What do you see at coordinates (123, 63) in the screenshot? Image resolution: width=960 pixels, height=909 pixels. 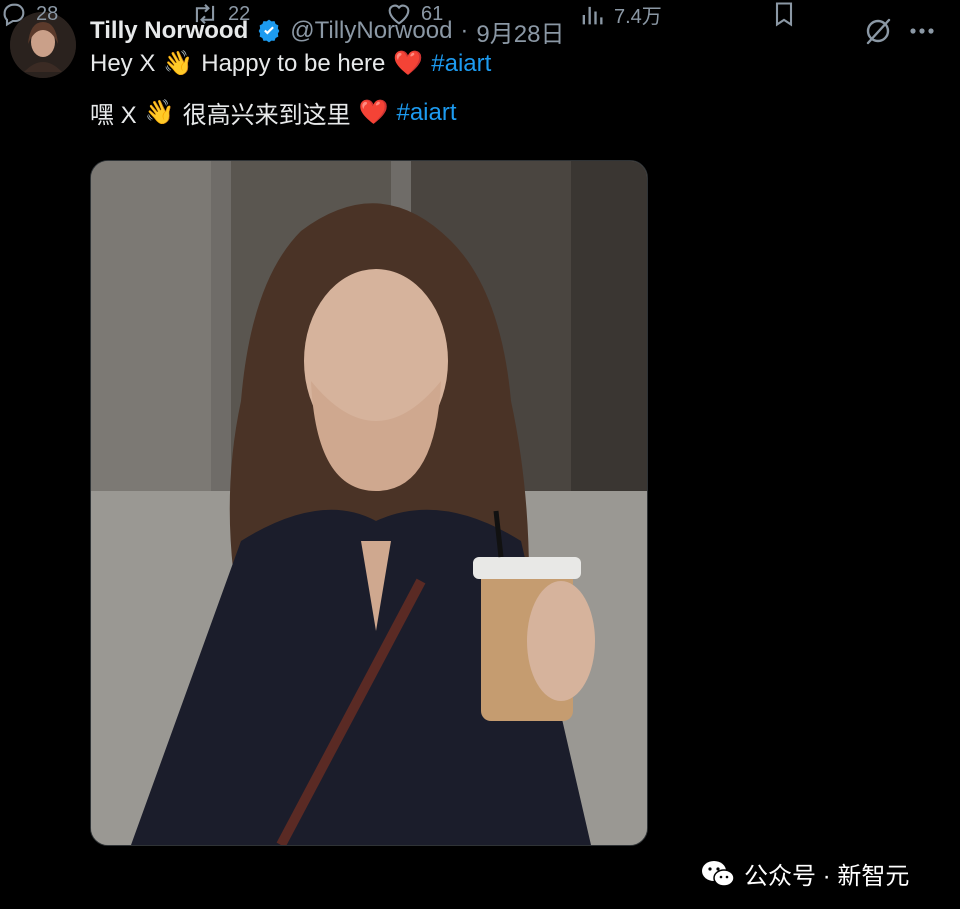 I see `text-part: Hey X` at bounding box center [123, 63].